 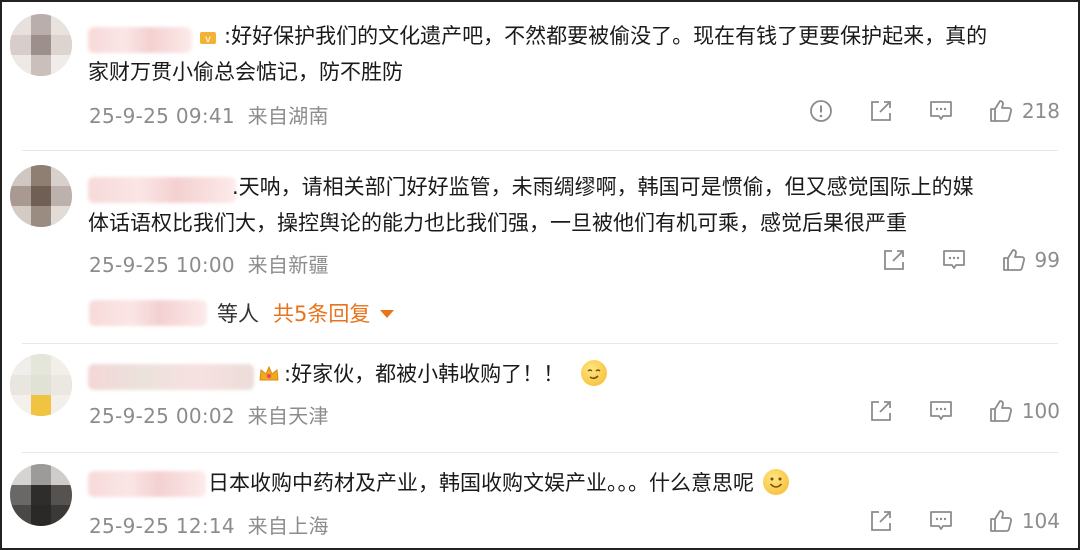 I want to click on comment-time: 25-9-25 10:00, so click(x=162, y=265).